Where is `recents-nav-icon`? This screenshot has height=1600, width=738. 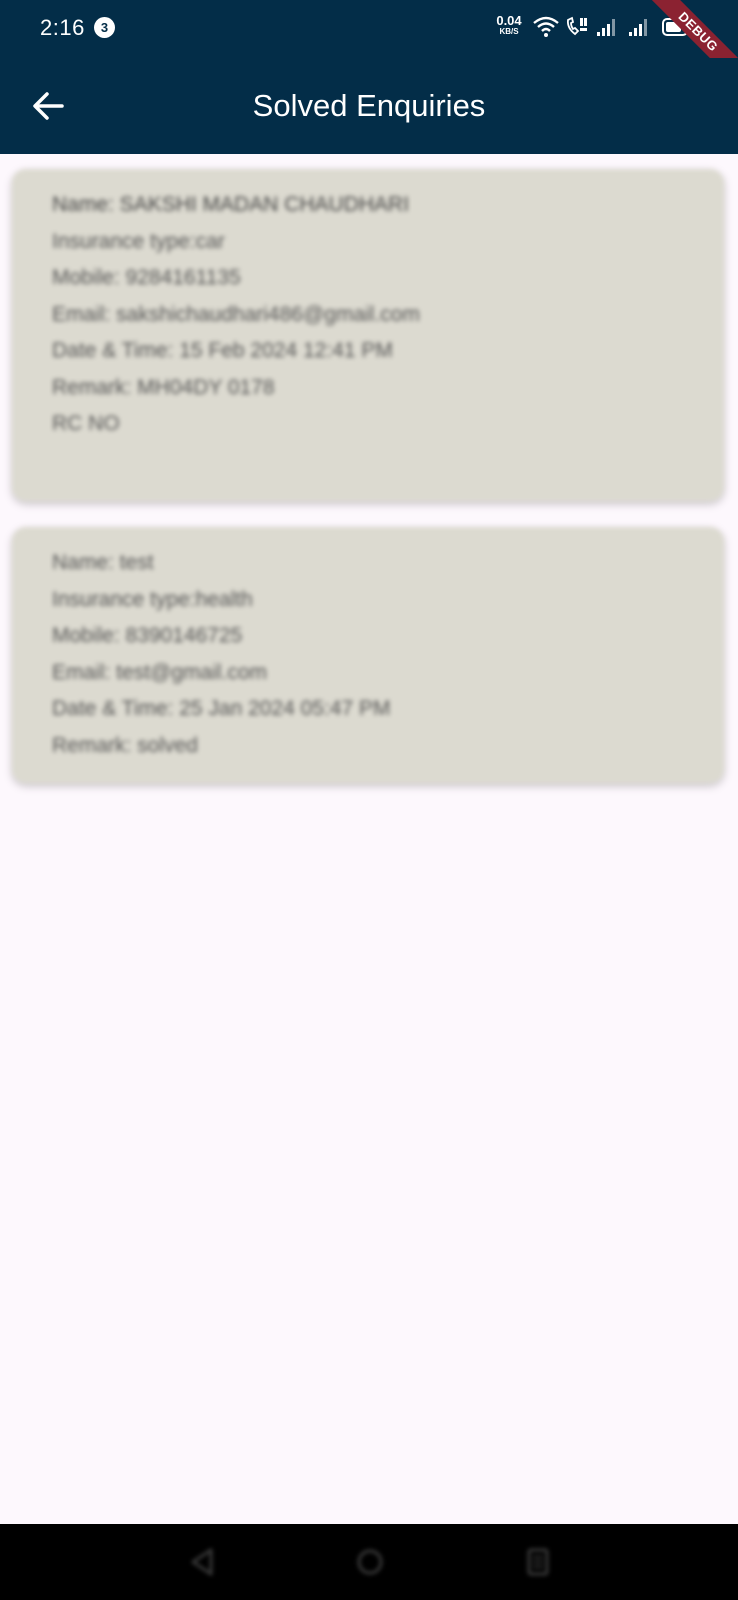 recents-nav-icon is located at coordinates (538, 1562).